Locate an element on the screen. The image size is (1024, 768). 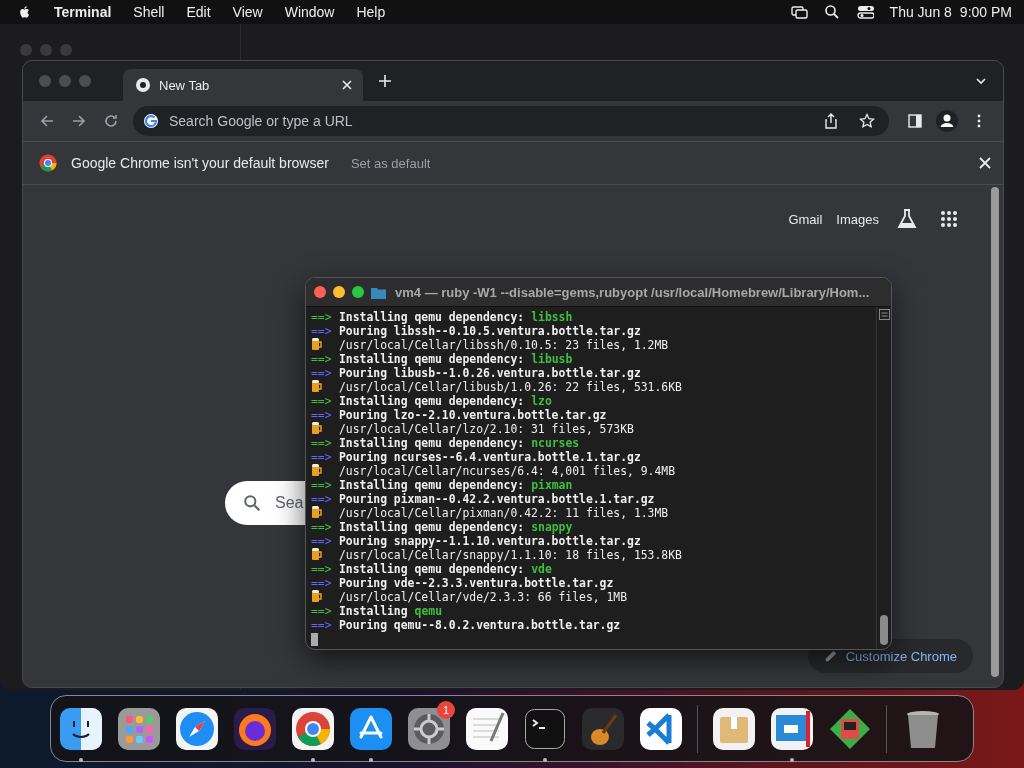
terminal-line: /usr/local/Cellar/lzo/2.10: 31 files, 573KB is located at coordinates (486, 429).